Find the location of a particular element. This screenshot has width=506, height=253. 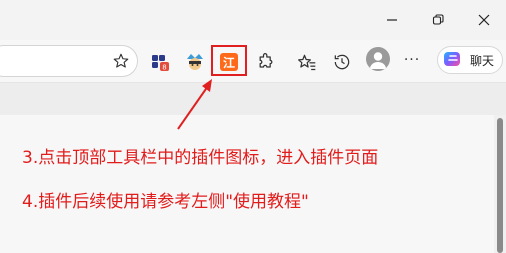

copilot-icon is located at coordinates (452, 59).